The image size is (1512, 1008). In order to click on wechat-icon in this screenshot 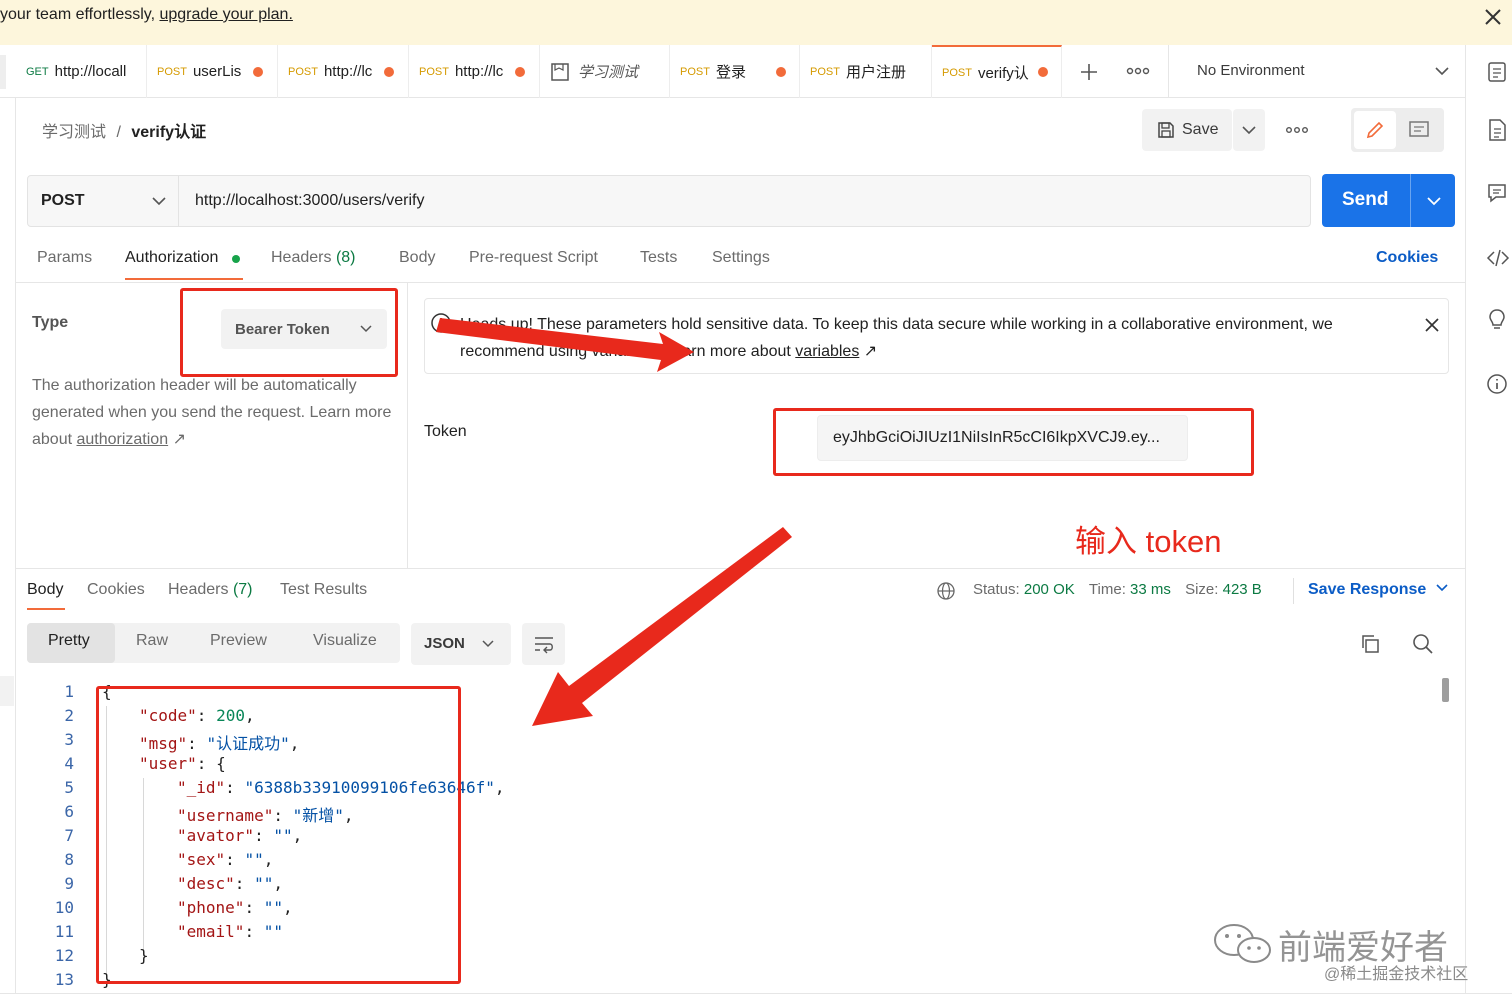, I will do `click(1242, 943)`.